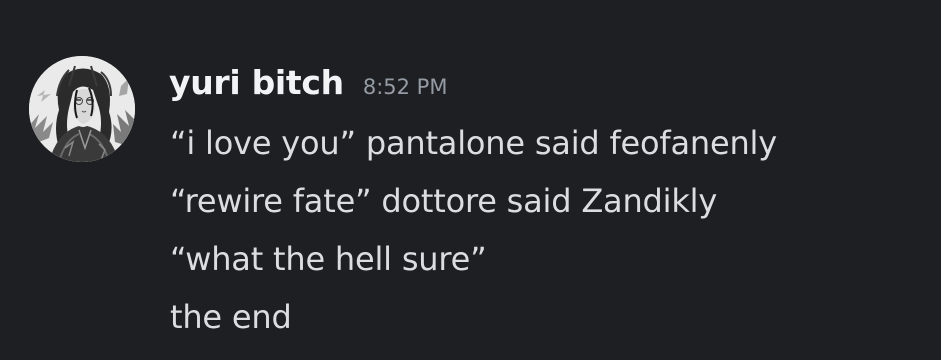  What do you see at coordinates (231, 317) in the screenshot?
I see `message-line: the end` at bounding box center [231, 317].